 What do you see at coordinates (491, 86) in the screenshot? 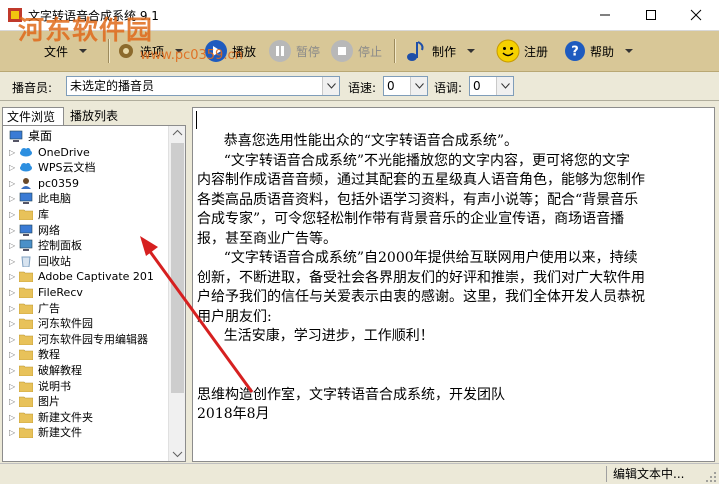
I see `pitch-select: 0` at bounding box center [491, 86].